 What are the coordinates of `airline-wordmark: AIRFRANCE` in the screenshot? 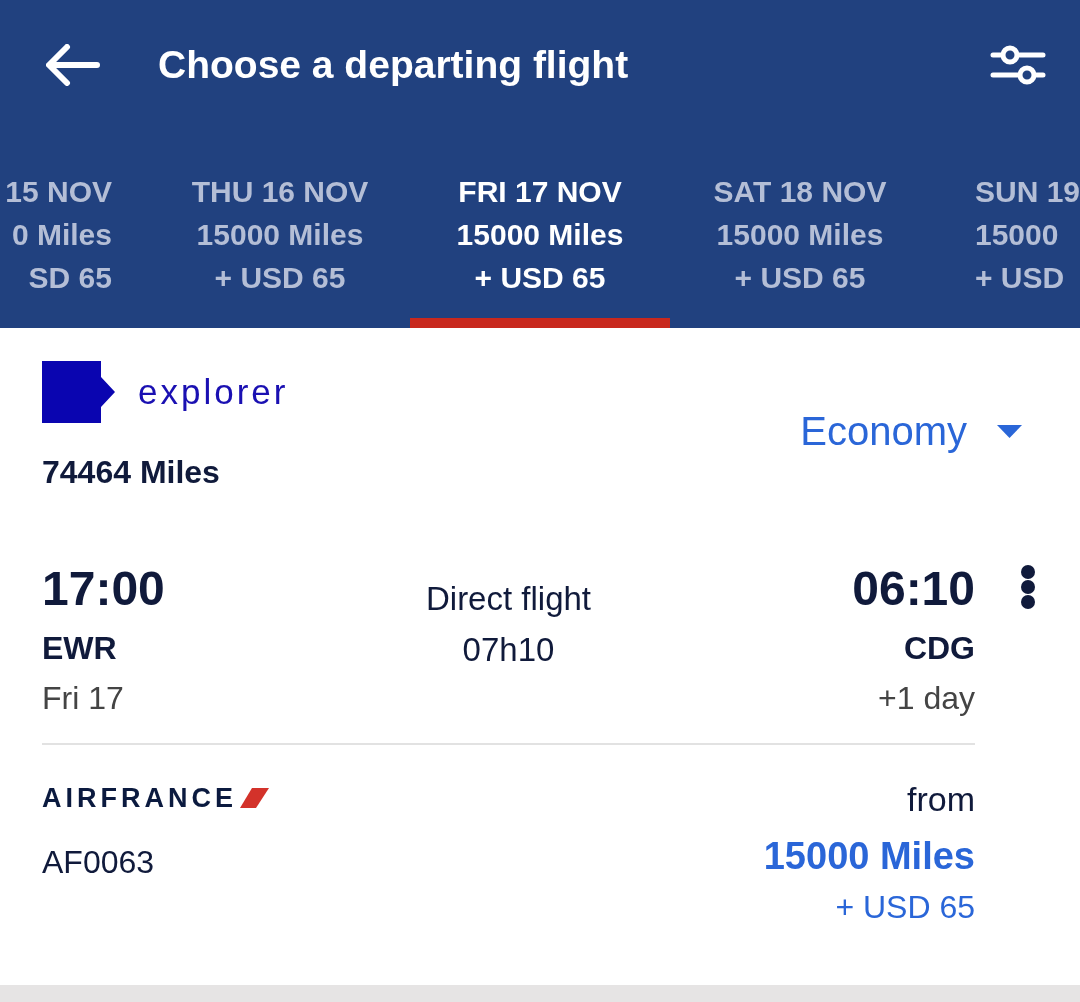 It's located at (139, 798).